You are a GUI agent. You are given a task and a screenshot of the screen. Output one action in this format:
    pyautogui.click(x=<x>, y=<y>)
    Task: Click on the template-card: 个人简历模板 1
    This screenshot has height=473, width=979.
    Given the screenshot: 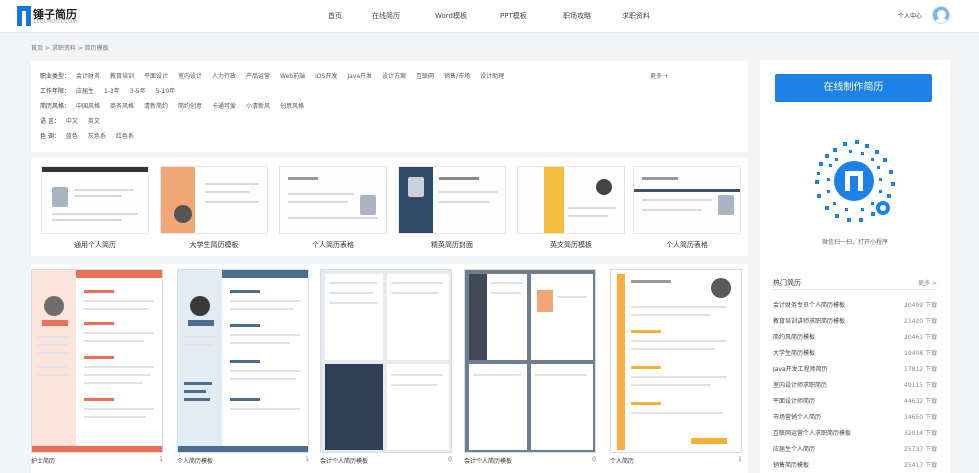 What is the action you would take?
    pyautogui.click(x=243, y=371)
    